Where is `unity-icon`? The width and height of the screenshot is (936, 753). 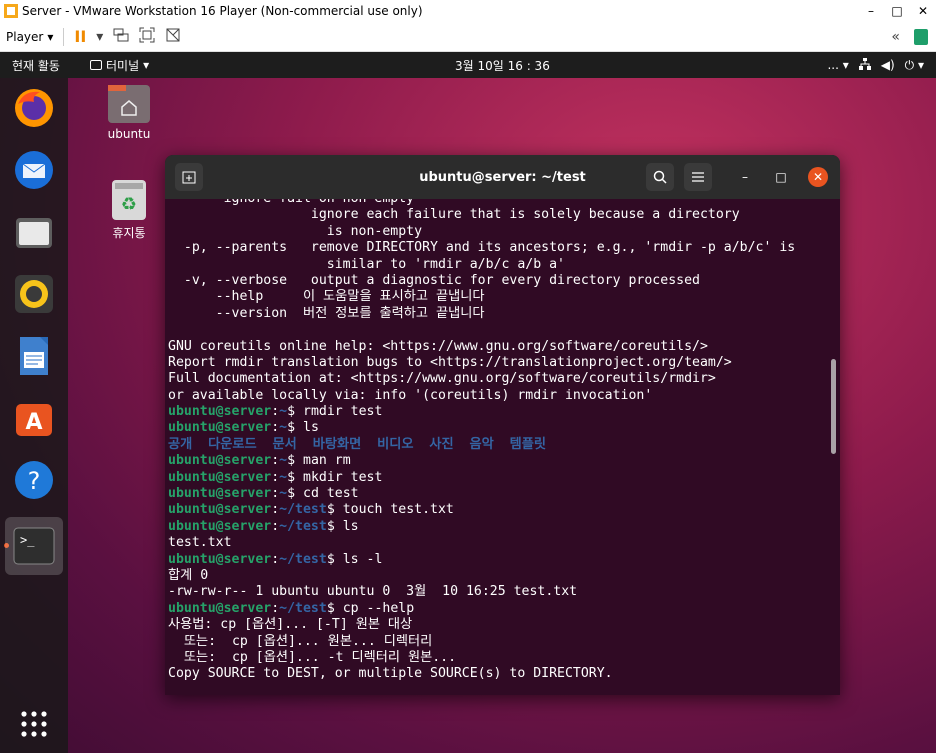 unity-icon is located at coordinates (173, 37).